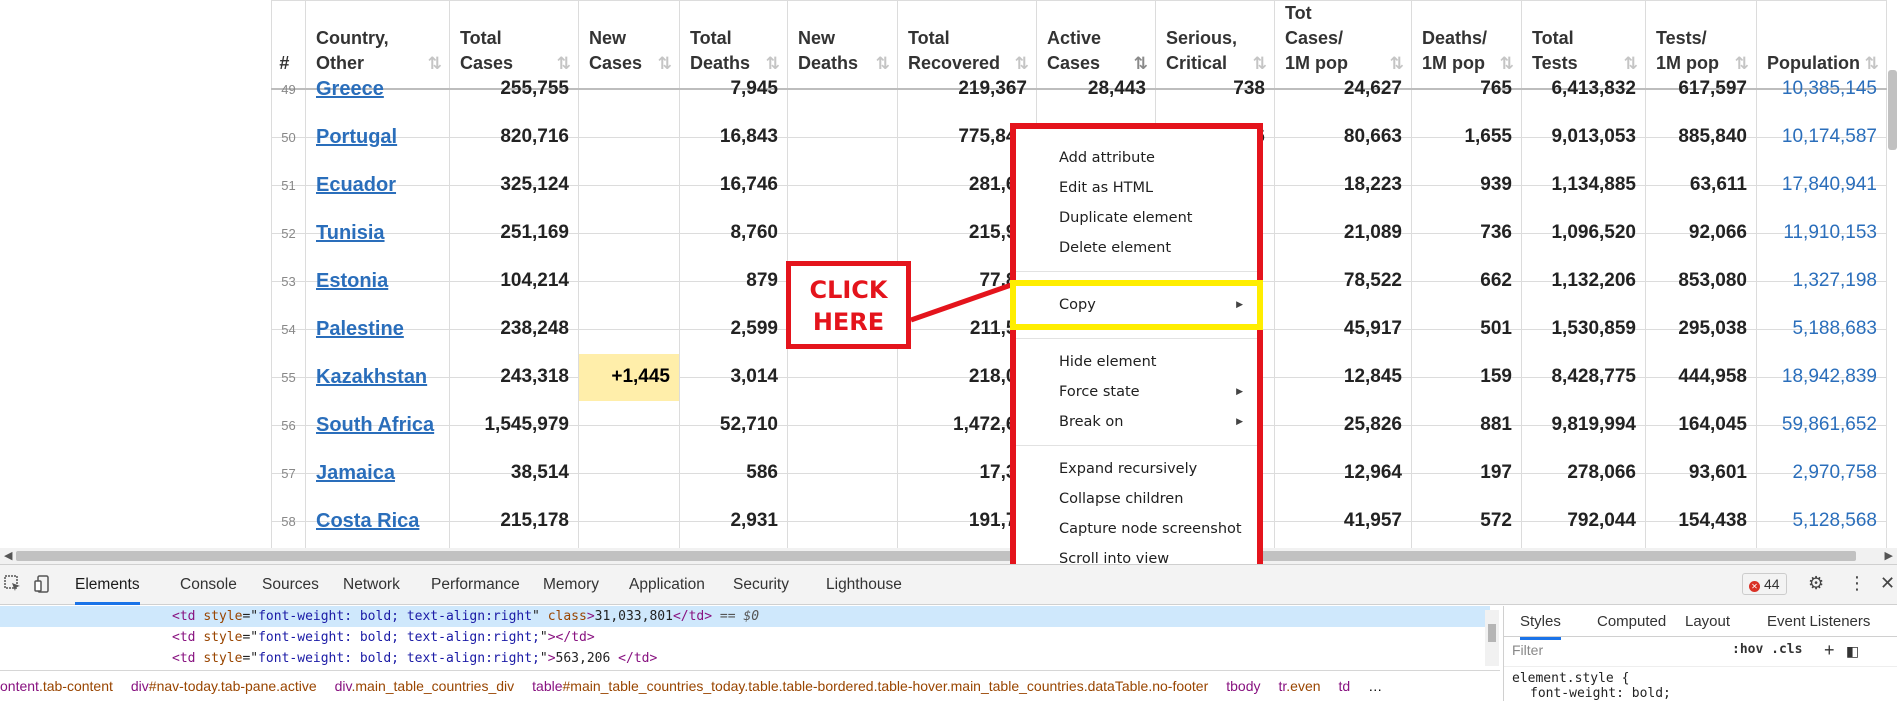 The image size is (1897, 705). I want to click on menu-item-capture-node-screenshot: Capture node screenshot, so click(1136, 529).